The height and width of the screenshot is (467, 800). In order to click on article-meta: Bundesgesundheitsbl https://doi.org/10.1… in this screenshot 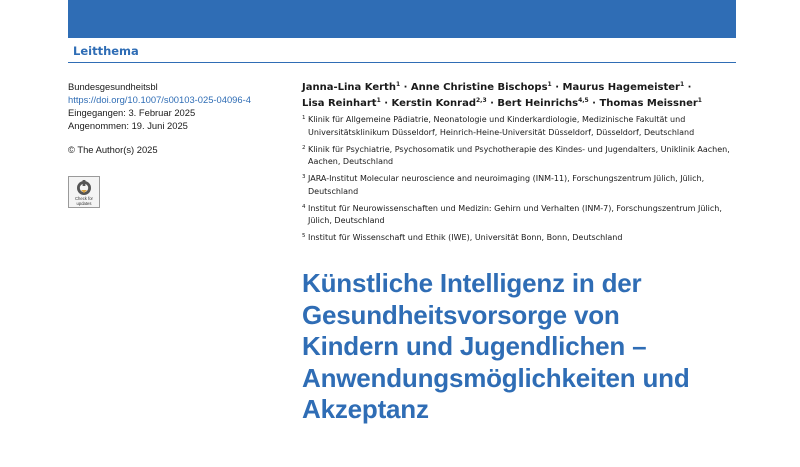, I will do `click(178, 118)`.